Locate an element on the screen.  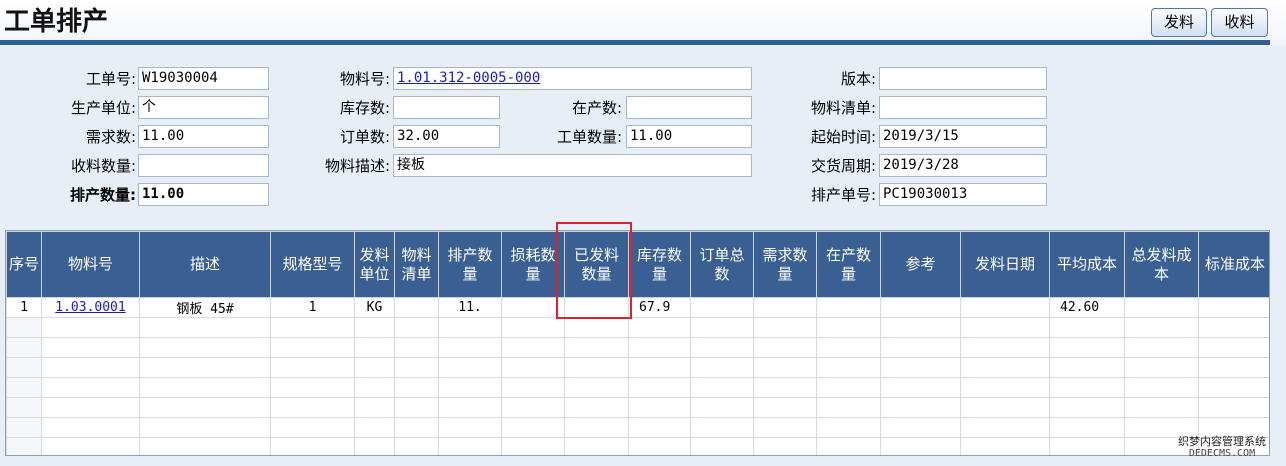
column-header: 总发料成本 is located at coordinates (1161, 264).